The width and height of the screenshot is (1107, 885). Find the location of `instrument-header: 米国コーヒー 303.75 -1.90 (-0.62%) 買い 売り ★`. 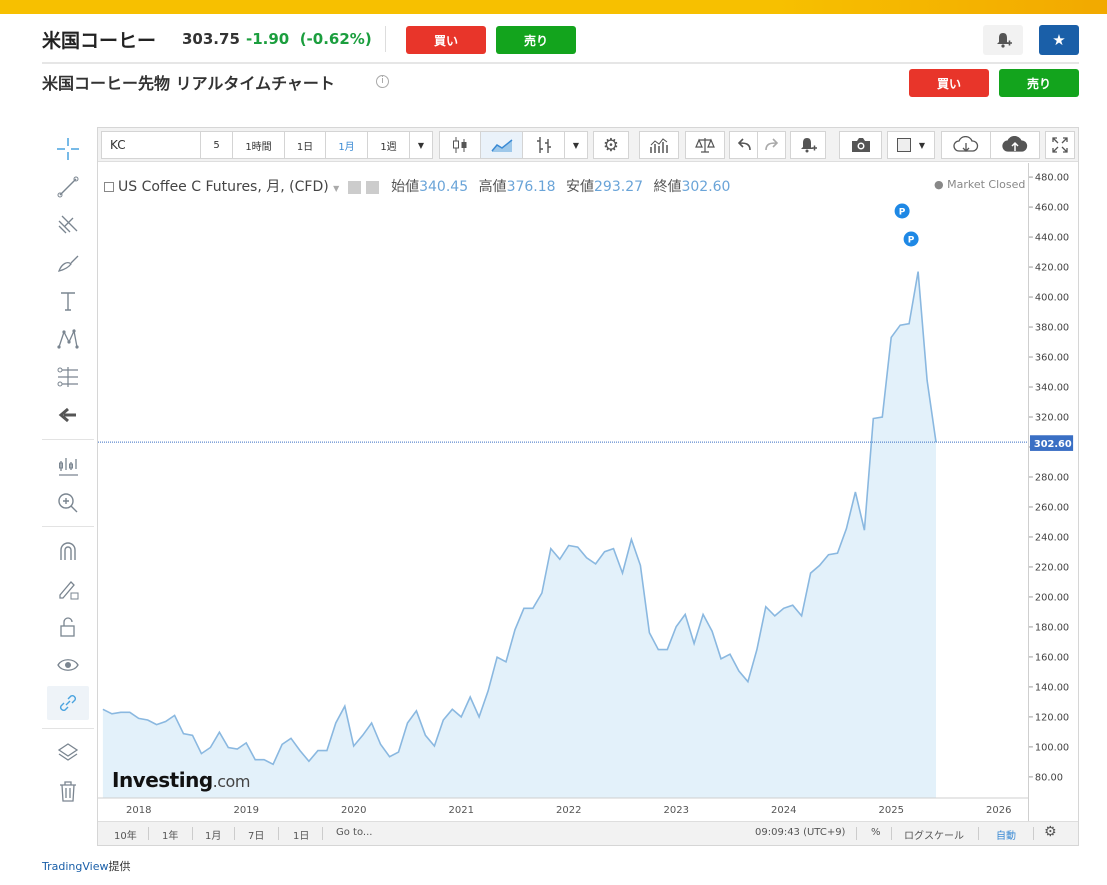

instrument-header: 米国コーヒー 303.75 -1.90 (-0.62%) 買い 売り ★ is located at coordinates (553, 40).